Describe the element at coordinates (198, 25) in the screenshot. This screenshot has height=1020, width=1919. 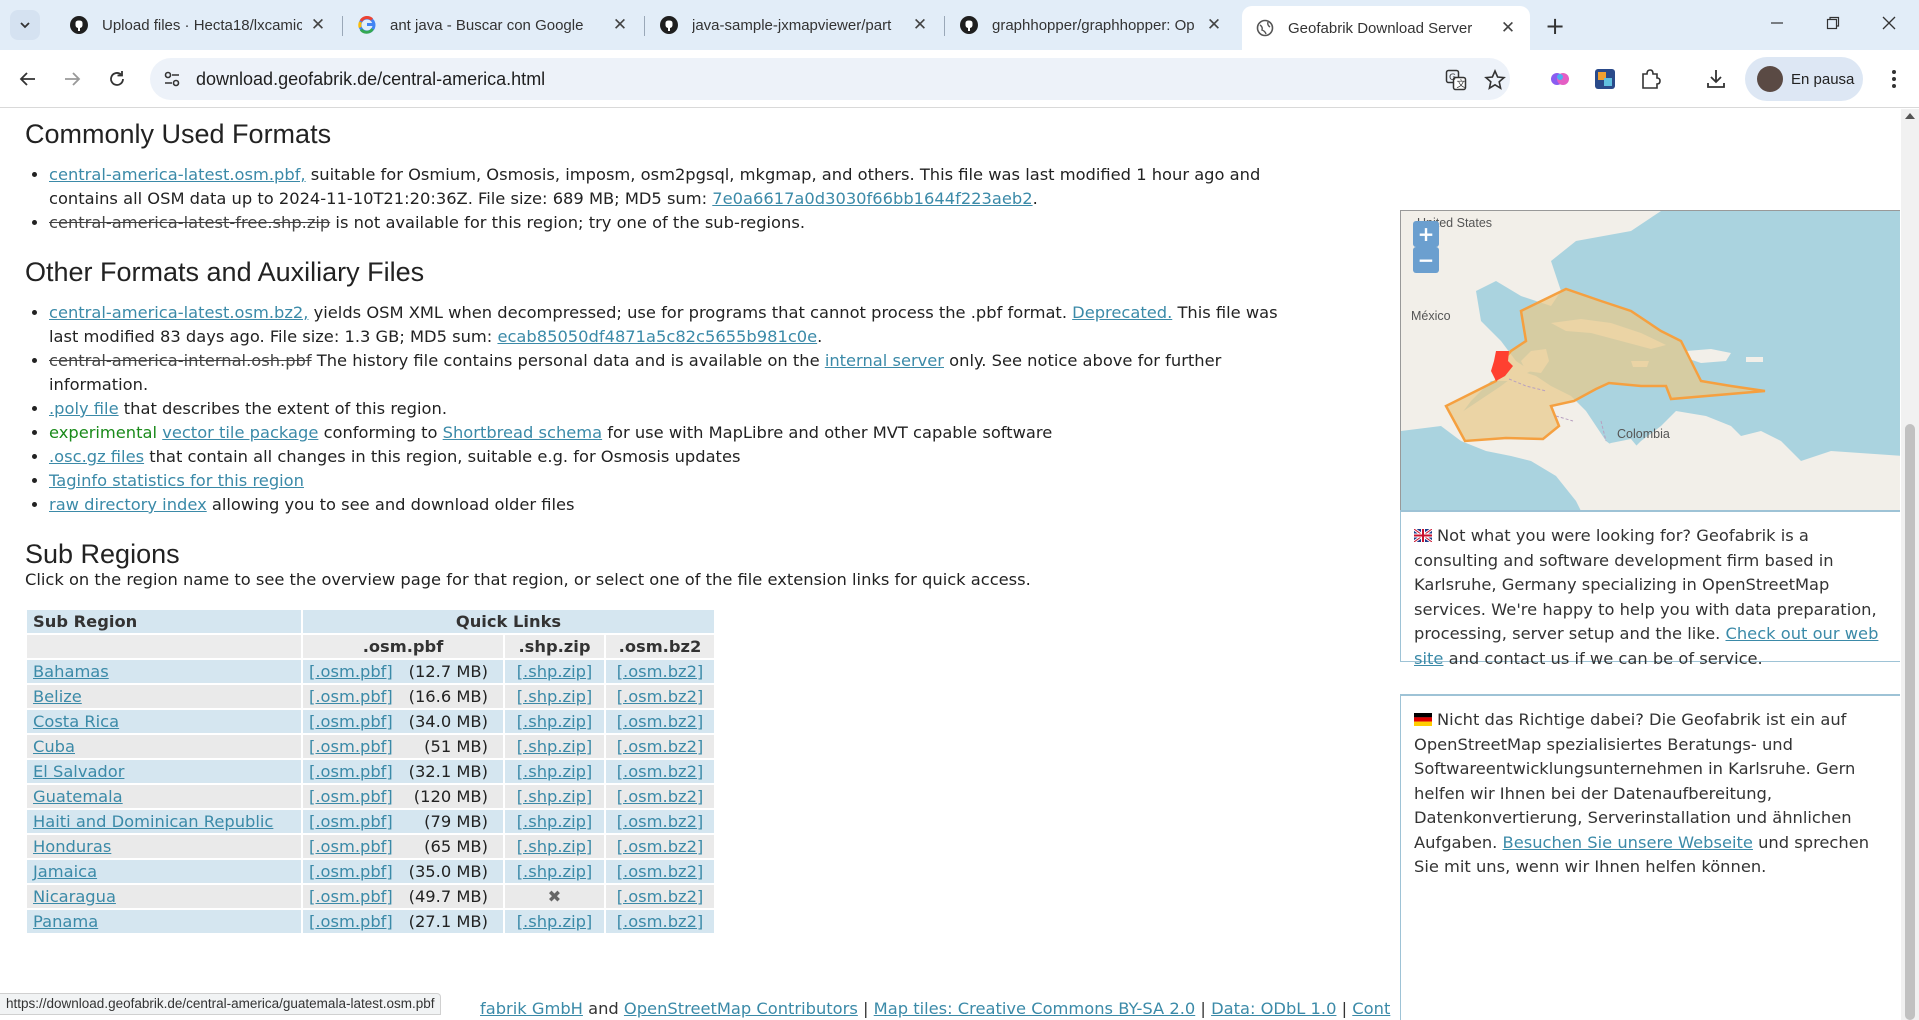
I see `tab-upload-files: Upload files · Hecta18/lxcamicP ✕` at that location.